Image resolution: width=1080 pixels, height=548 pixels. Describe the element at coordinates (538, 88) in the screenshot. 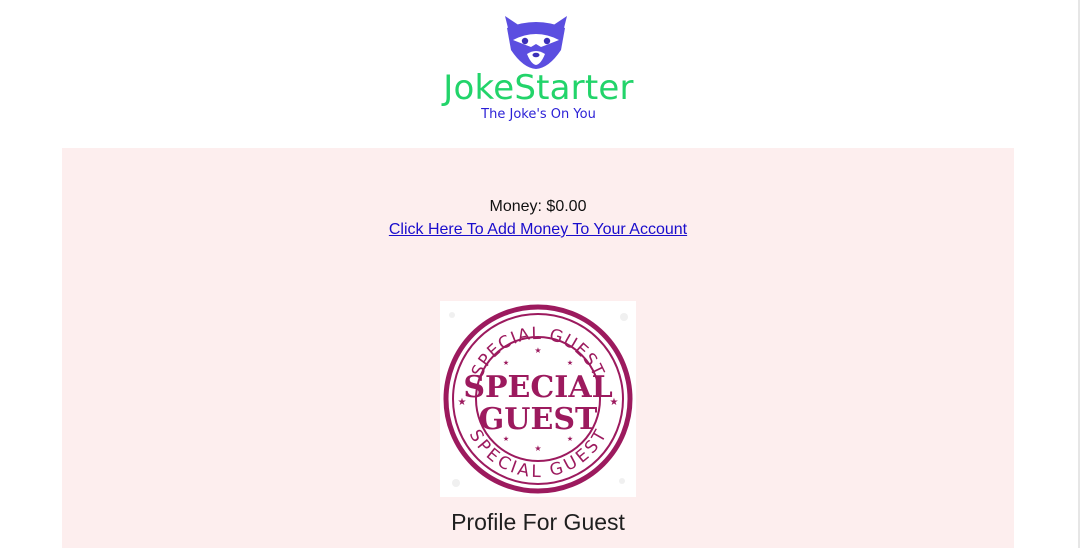

I see `brand-name: JokeStarter` at that location.